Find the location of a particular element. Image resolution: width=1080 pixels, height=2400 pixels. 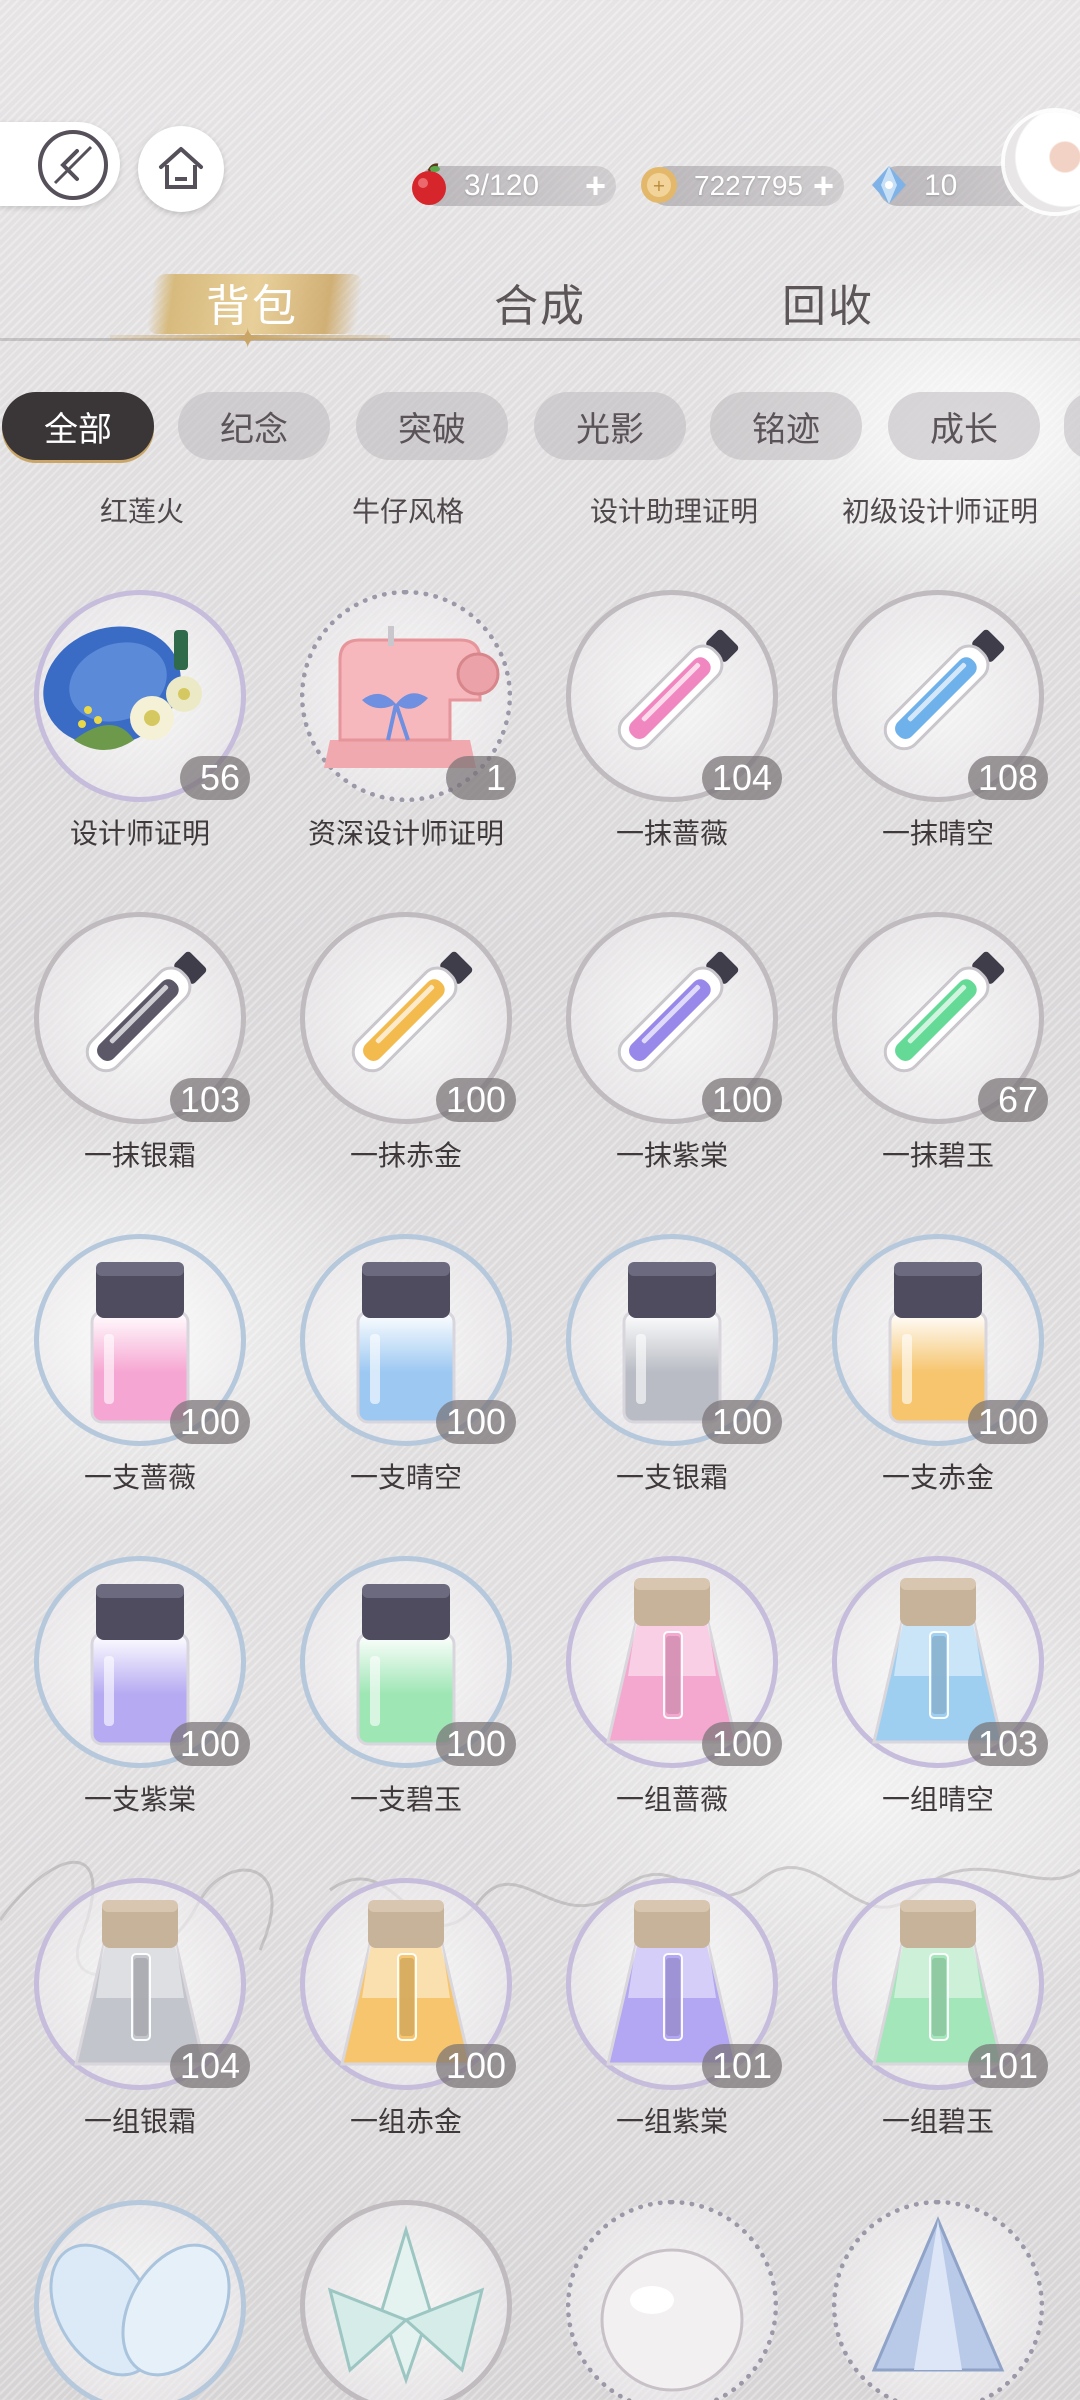

item-name: 一组晴空 is located at coordinates (937, 1799).